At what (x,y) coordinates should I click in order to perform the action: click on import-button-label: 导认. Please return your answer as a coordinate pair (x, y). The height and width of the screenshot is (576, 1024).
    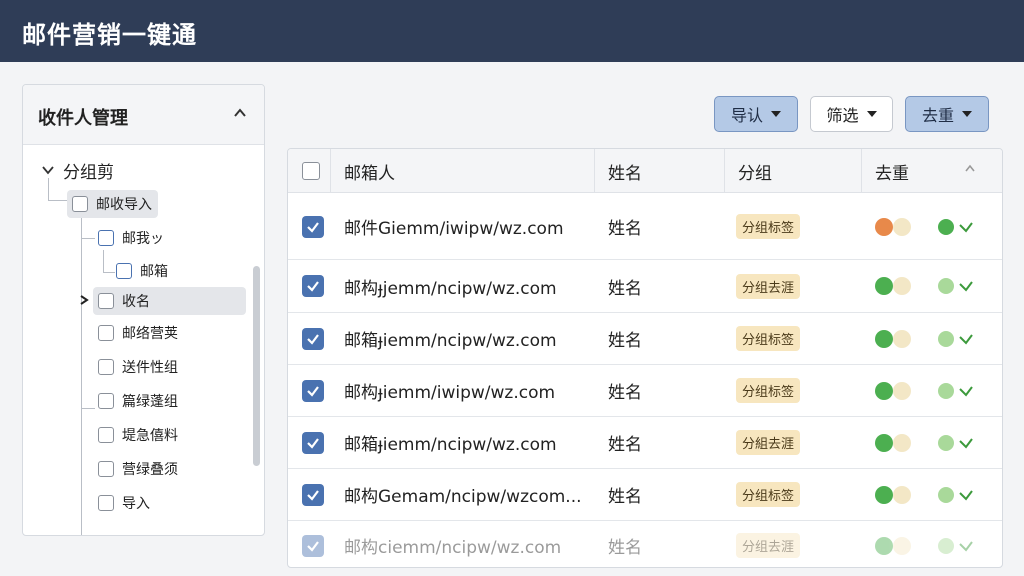
    Looking at the image, I should click on (746, 115).